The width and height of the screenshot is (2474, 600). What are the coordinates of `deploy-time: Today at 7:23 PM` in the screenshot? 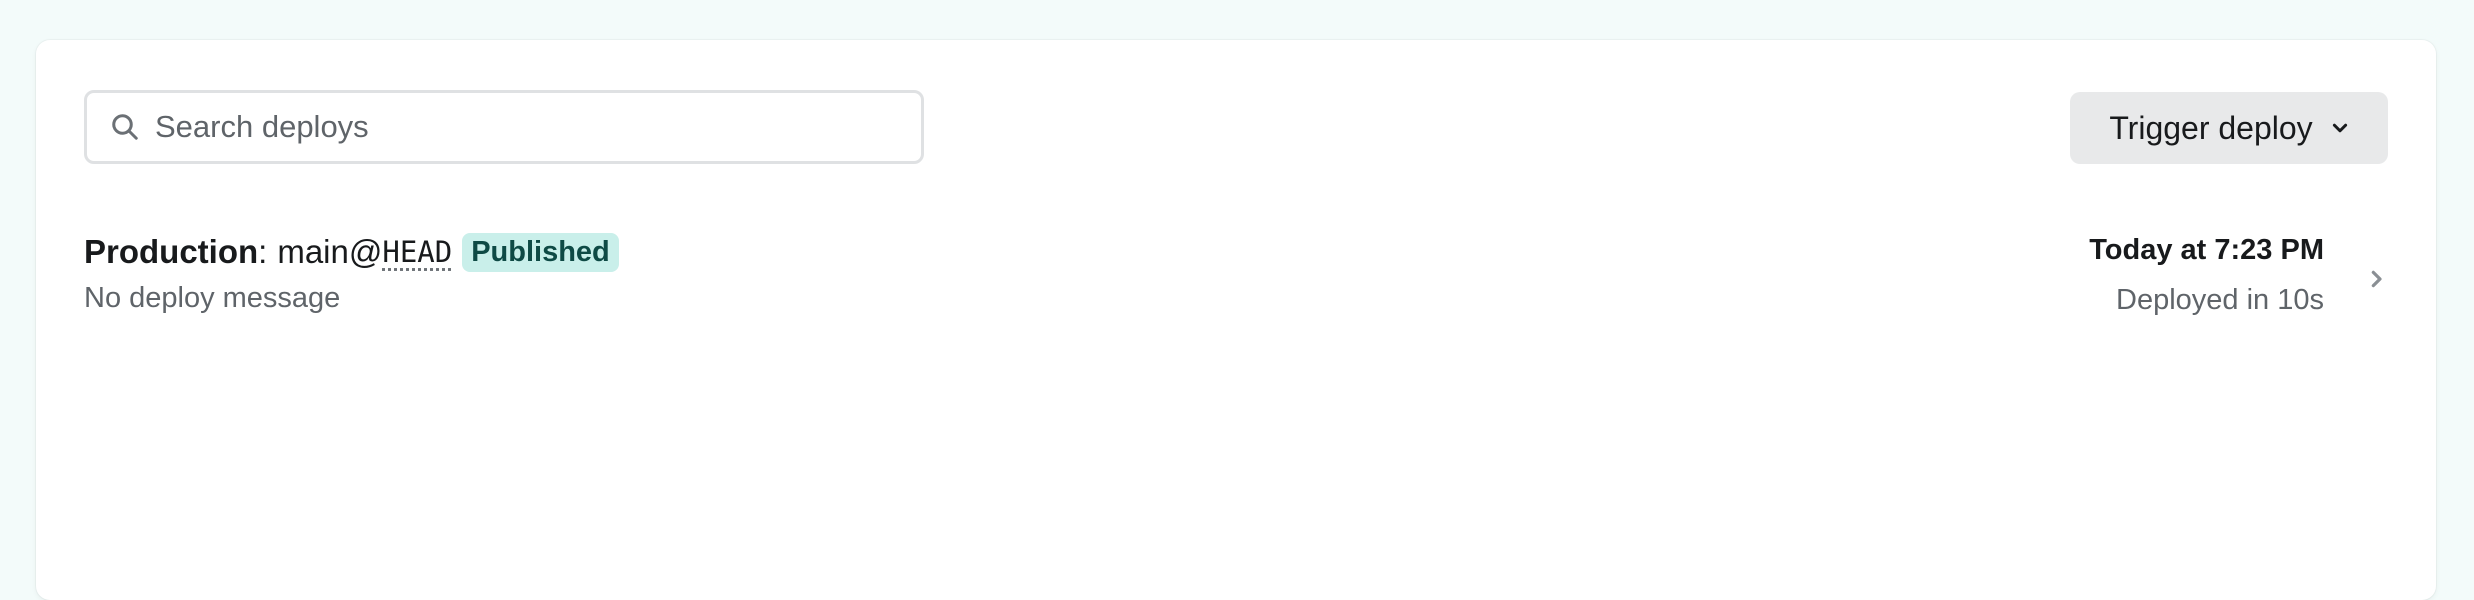 It's located at (2206, 250).